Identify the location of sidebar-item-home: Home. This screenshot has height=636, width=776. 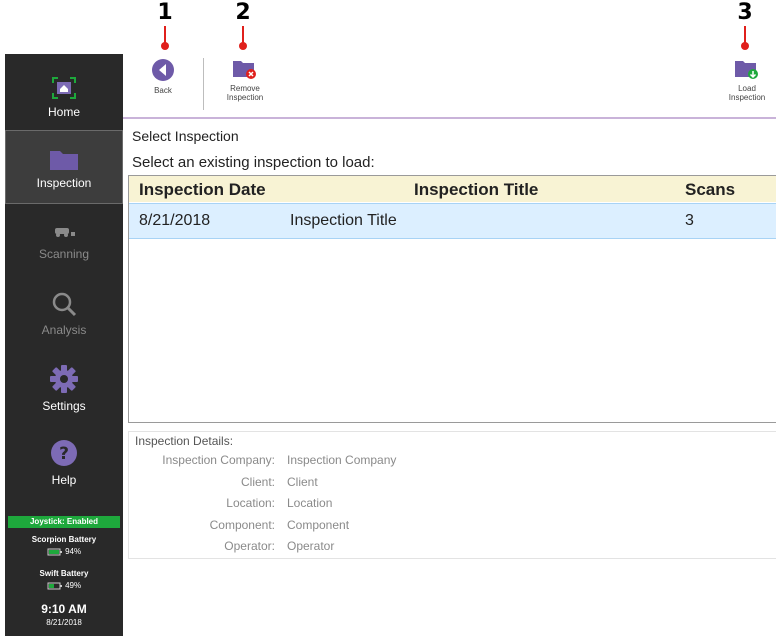
(64, 97).